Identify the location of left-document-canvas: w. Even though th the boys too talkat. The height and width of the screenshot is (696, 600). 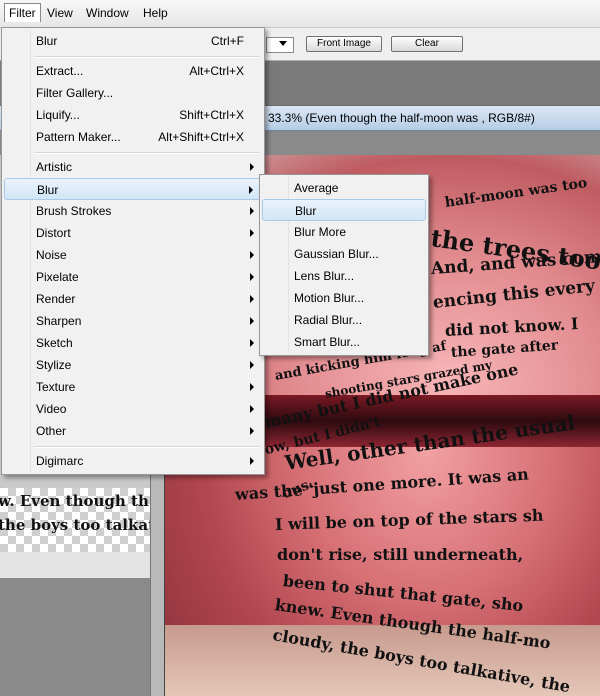
(75, 520).